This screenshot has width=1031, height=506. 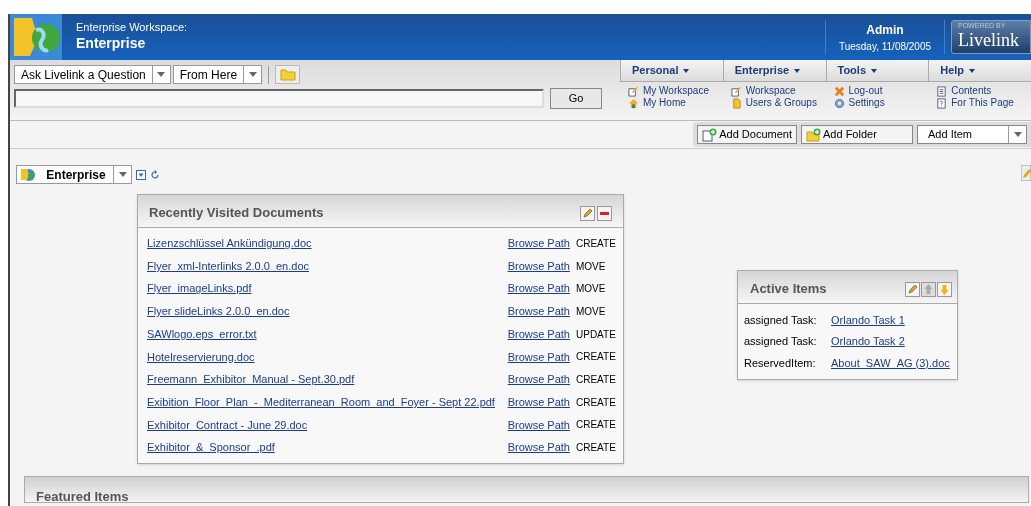 What do you see at coordinates (327, 266) in the screenshot?
I see `document-link: Flyer_xml-Interlinks 2.0.0_en.doc` at bounding box center [327, 266].